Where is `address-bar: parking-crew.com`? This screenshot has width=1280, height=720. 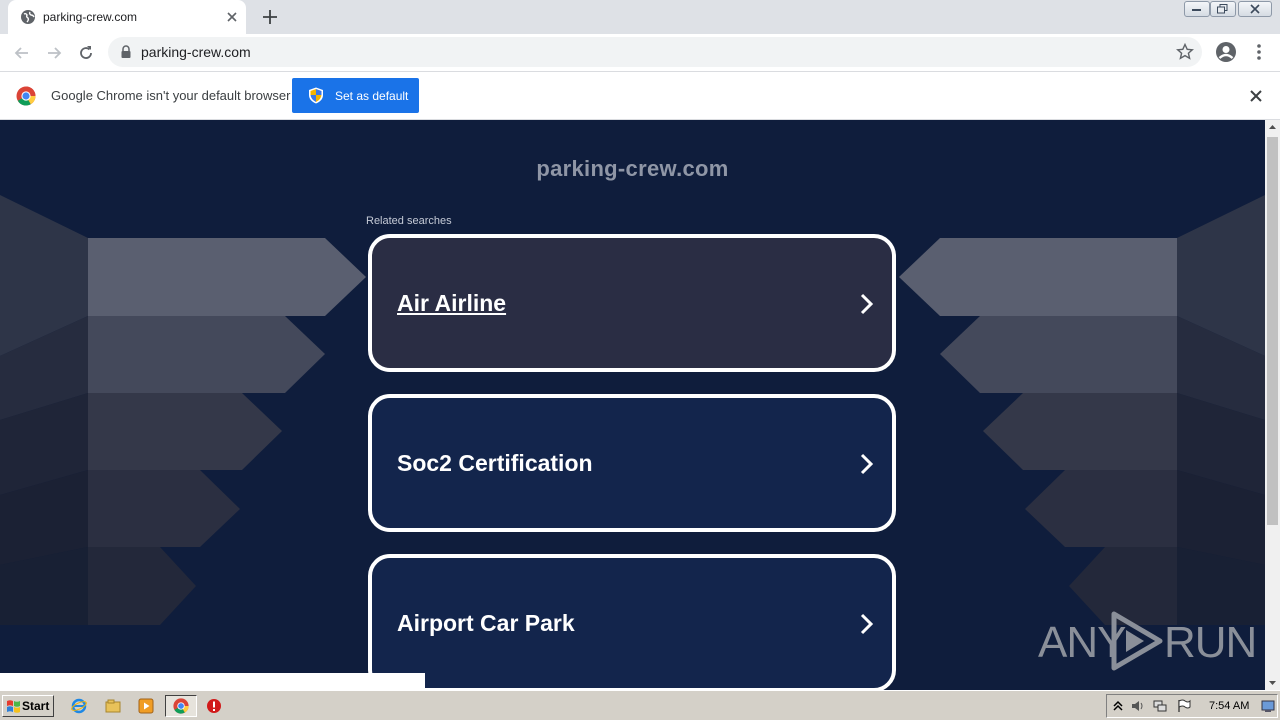 address-bar: parking-crew.com is located at coordinates (655, 52).